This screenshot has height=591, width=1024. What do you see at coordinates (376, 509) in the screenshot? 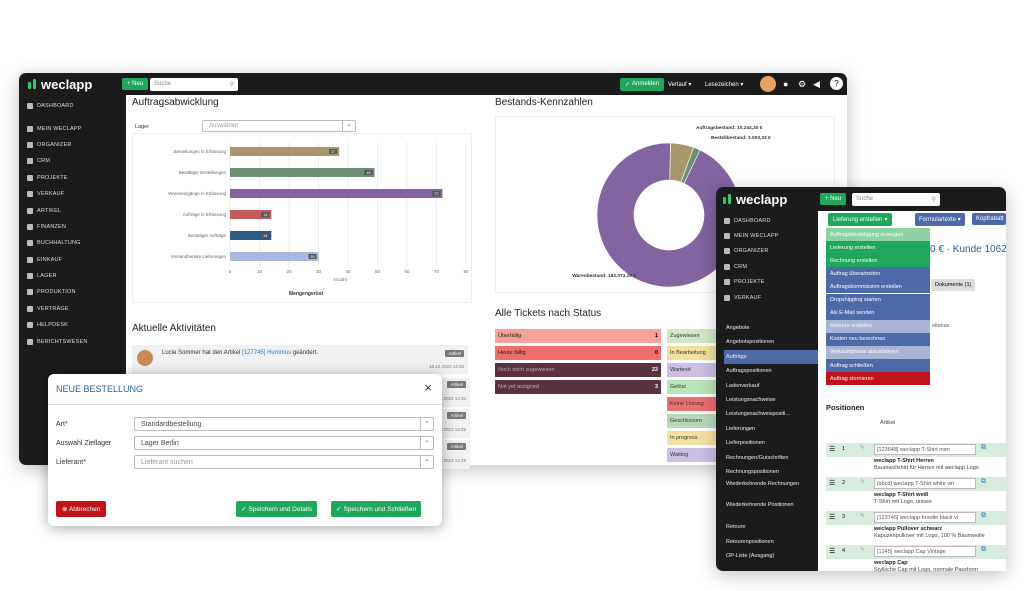
I see `save-close-button: ✓ Speichern und Schließen` at bounding box center [376, 509].